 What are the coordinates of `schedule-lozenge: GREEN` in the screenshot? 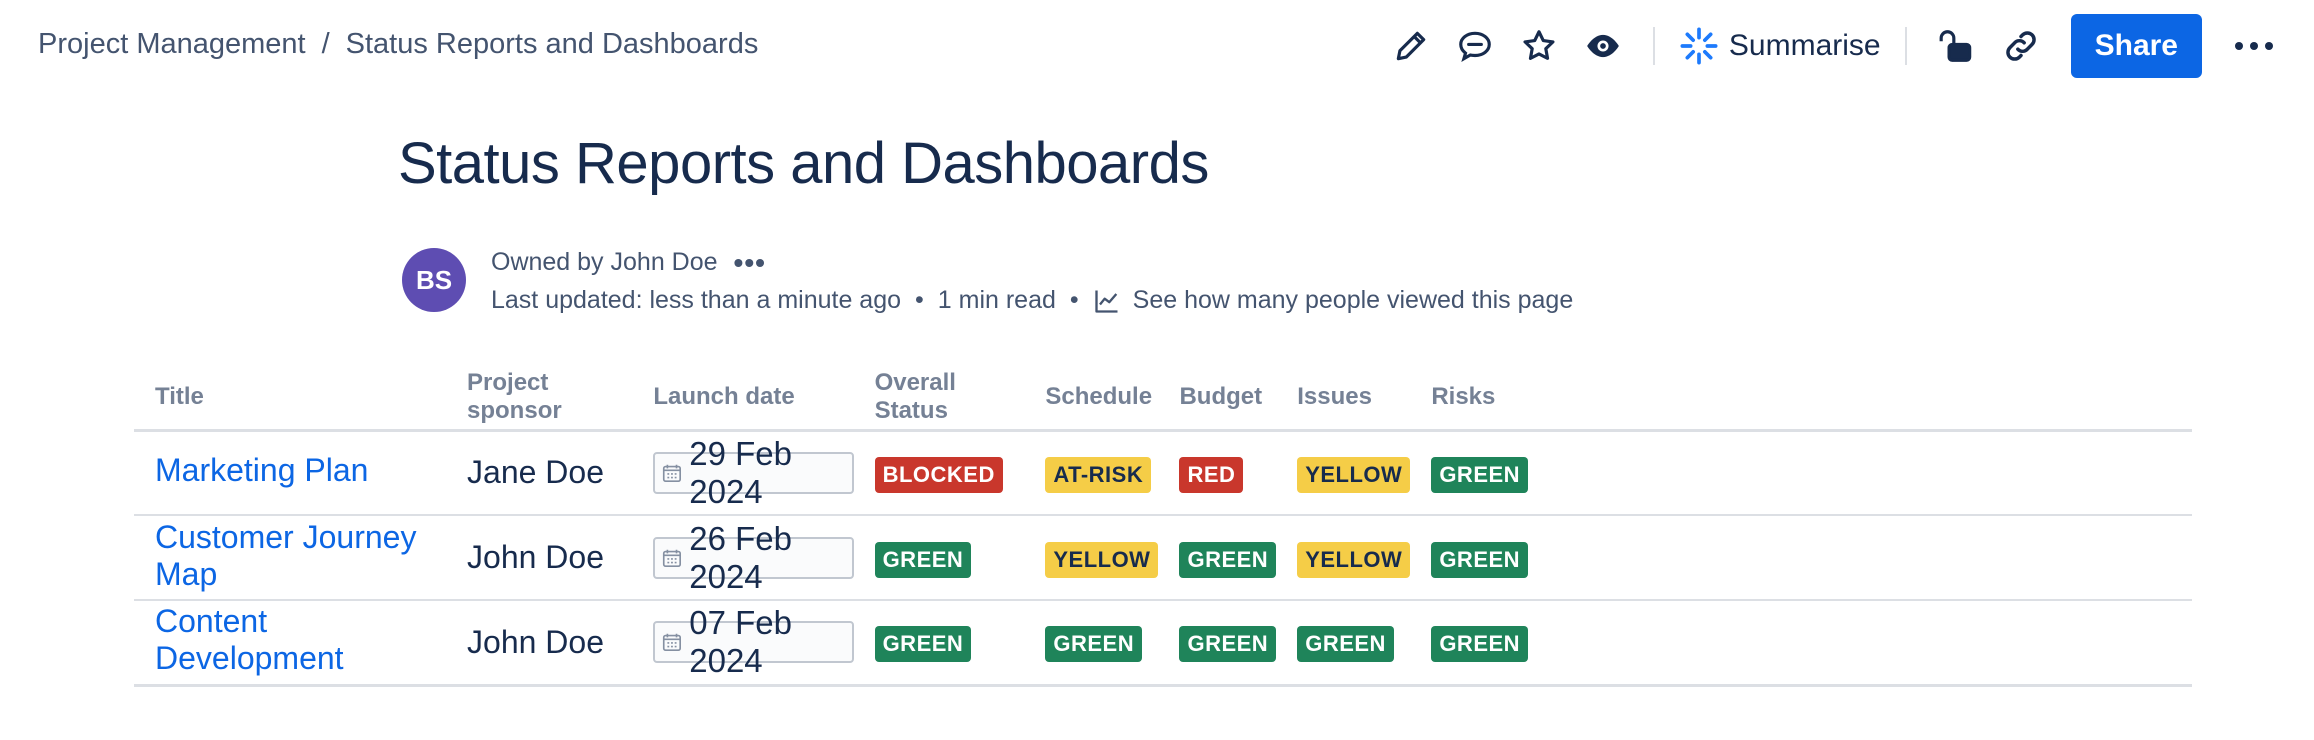 It's located at (1094, 644).